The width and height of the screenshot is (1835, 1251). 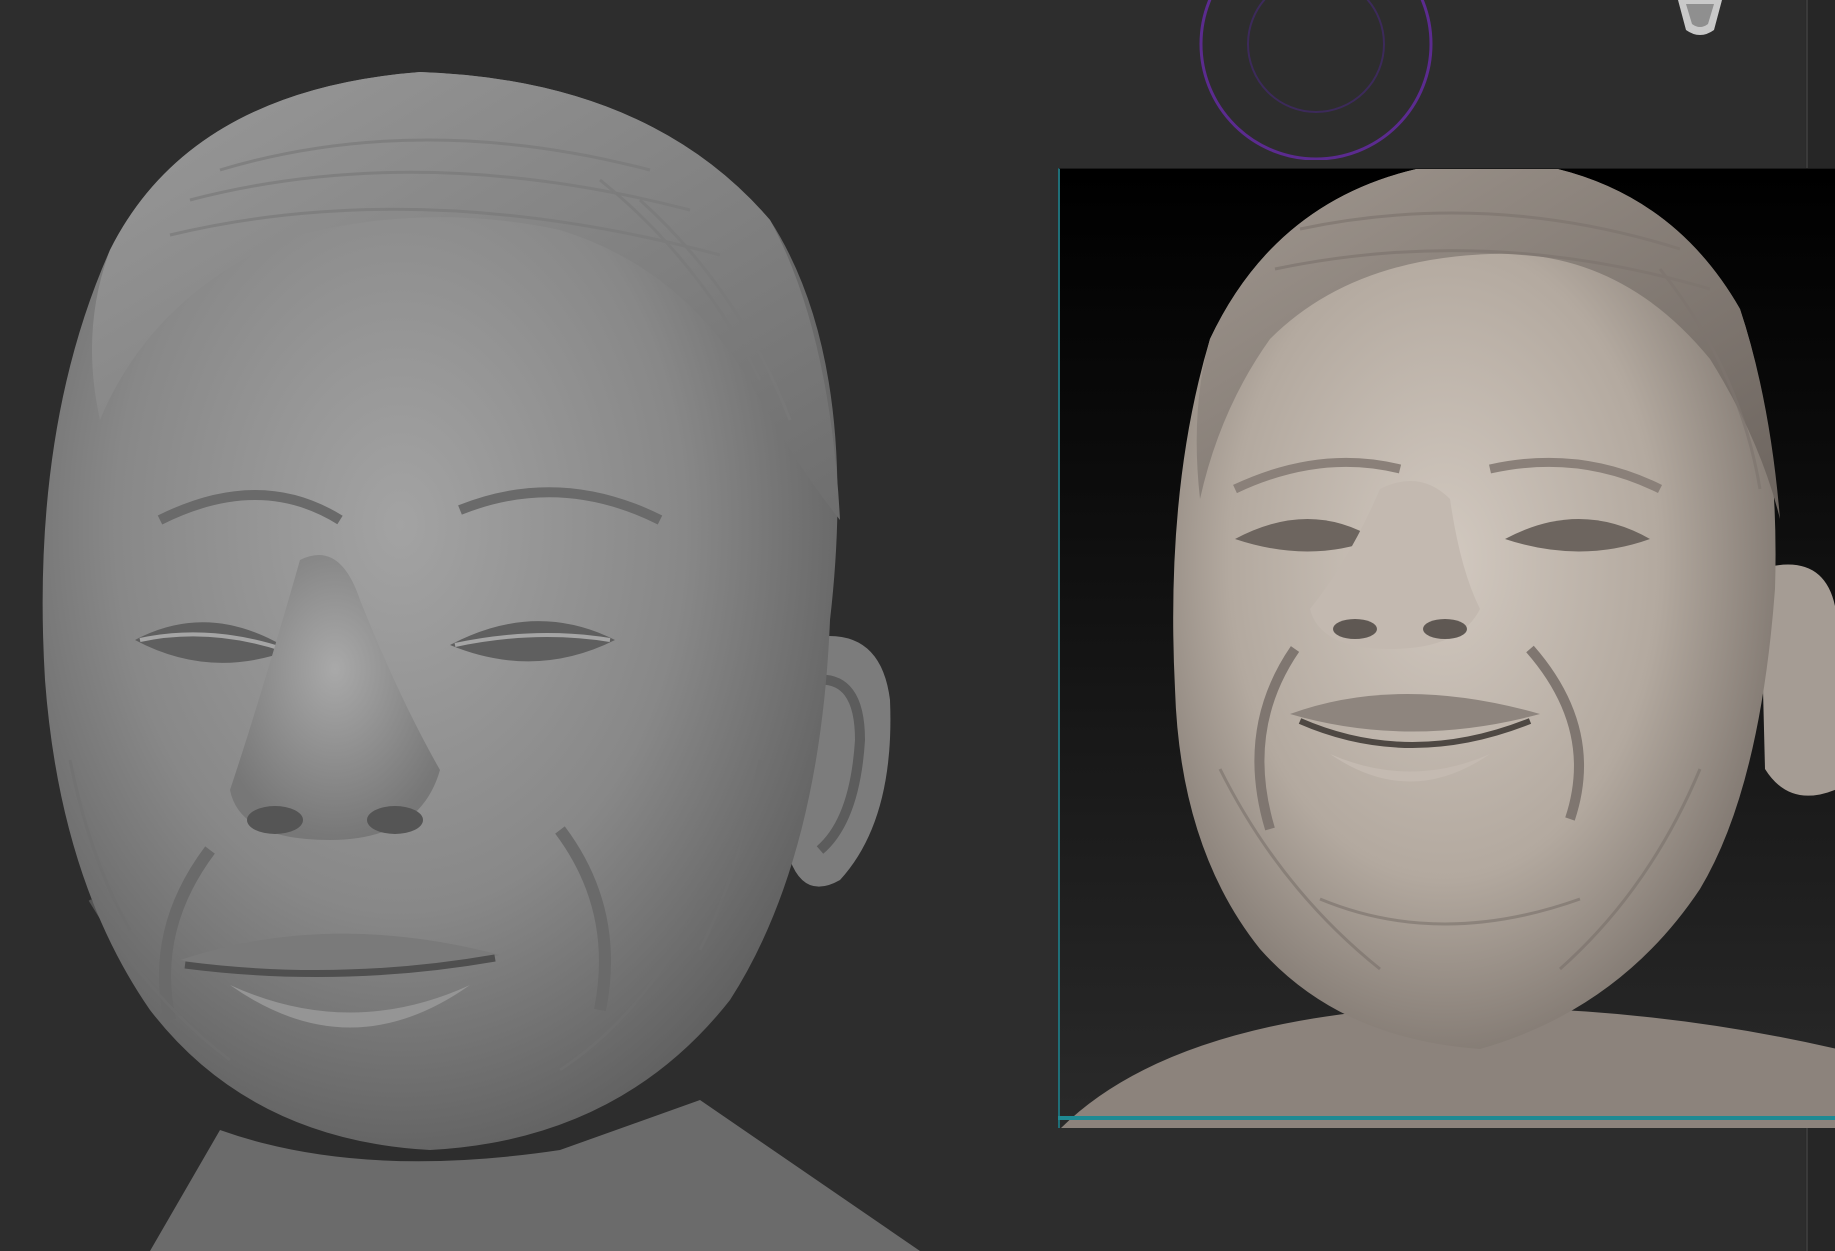 What do you see at coordinates (1446, 1118) in the screenshot?
I see `reference-panel-border` at bounding box center [1446, 1118].